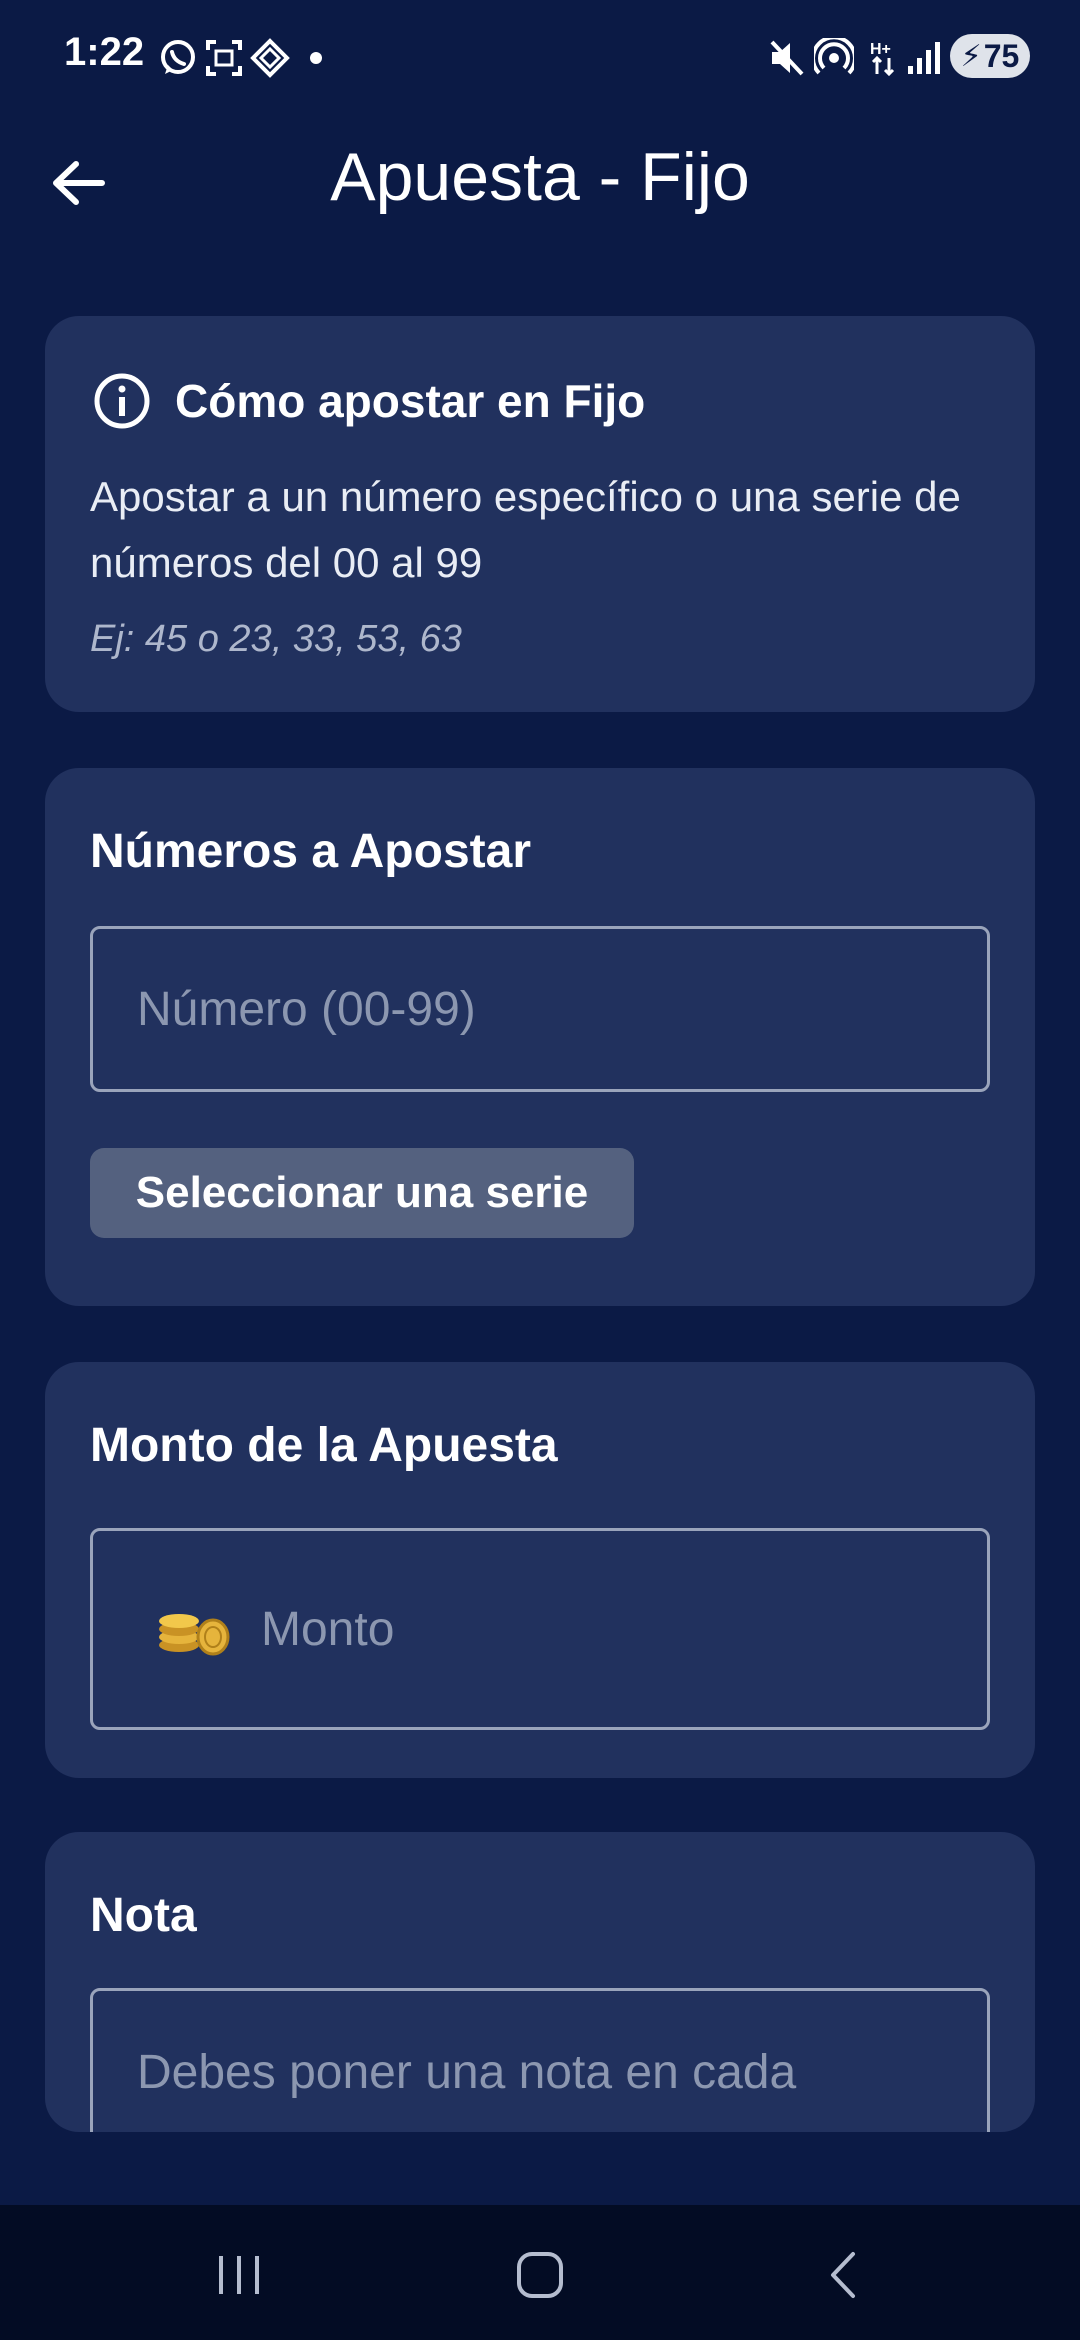  Describe the element at coordinates (328, 1629) in the screenshot. I see `amount-input-placeholder: Monto` at that location.